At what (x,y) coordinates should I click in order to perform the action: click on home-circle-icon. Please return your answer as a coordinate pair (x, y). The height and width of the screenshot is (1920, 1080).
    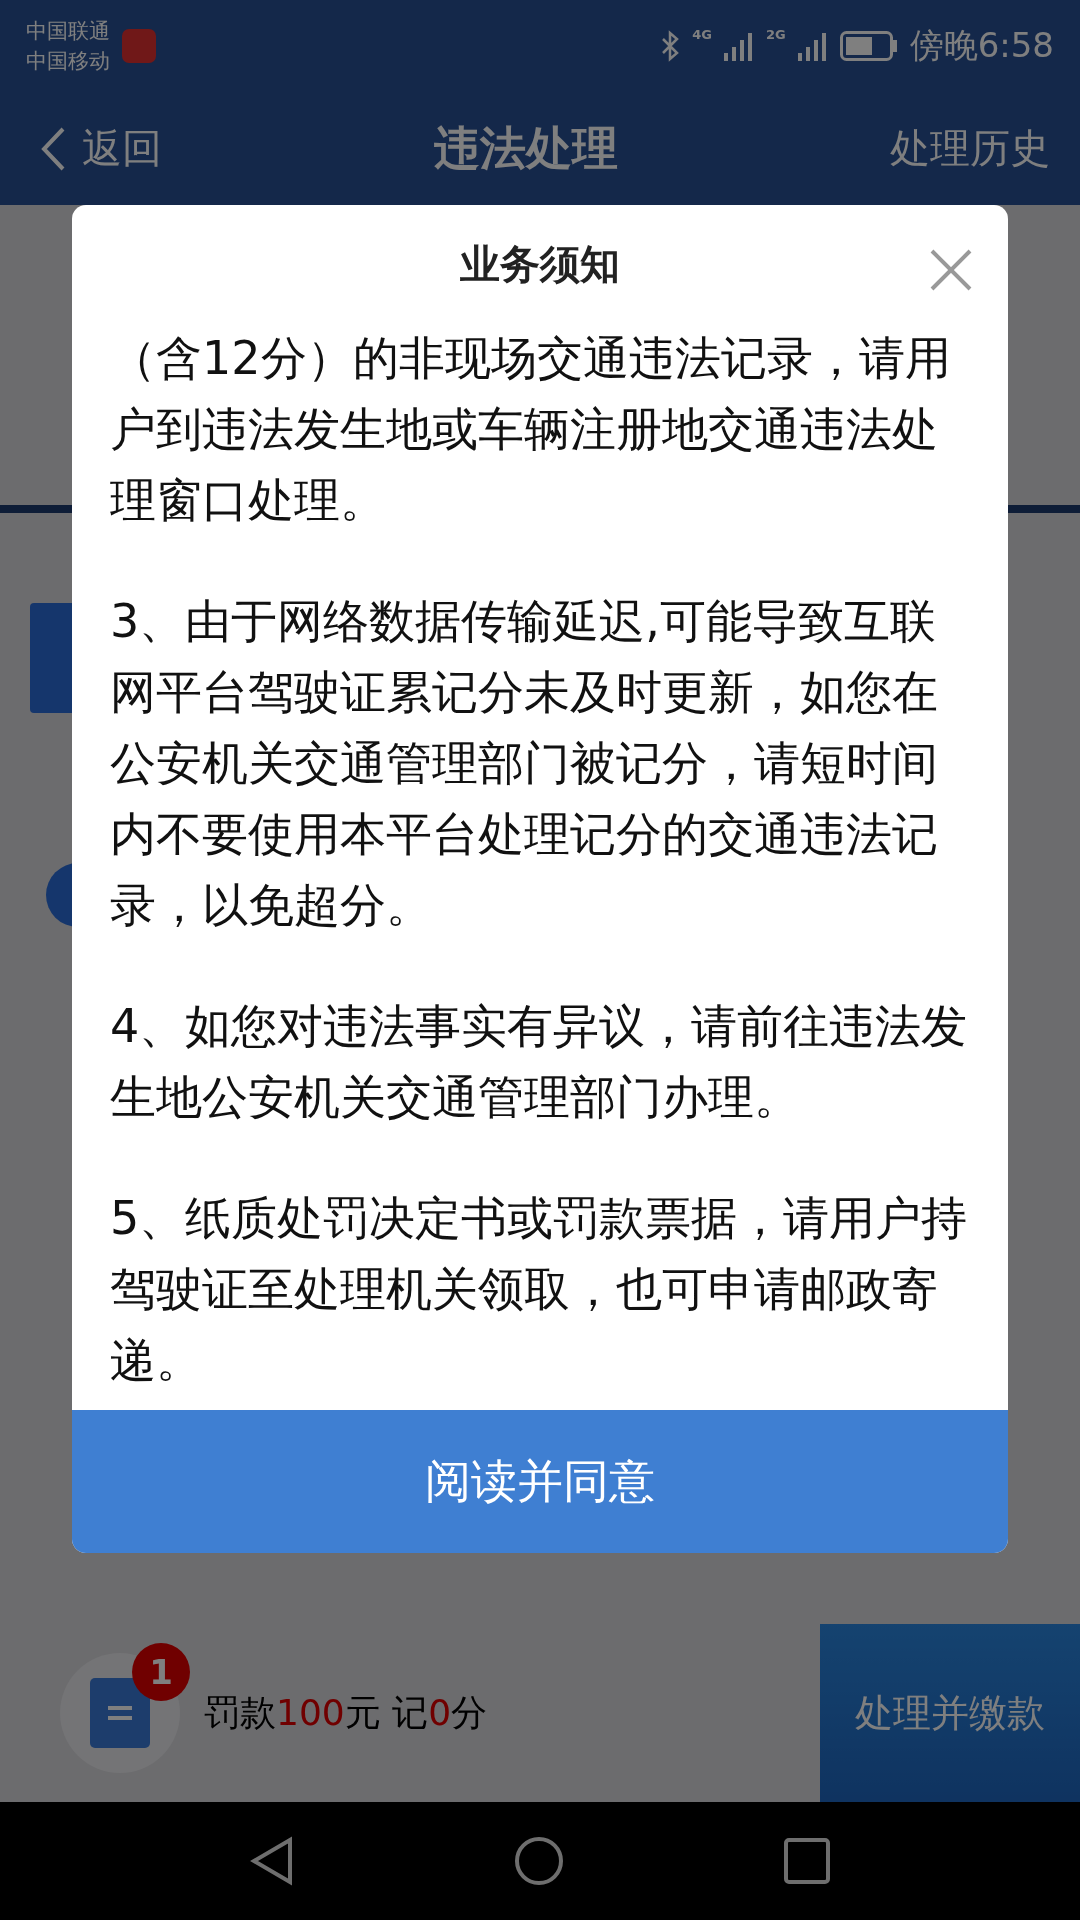
    Looking at the image, I should click on (539, 1861).